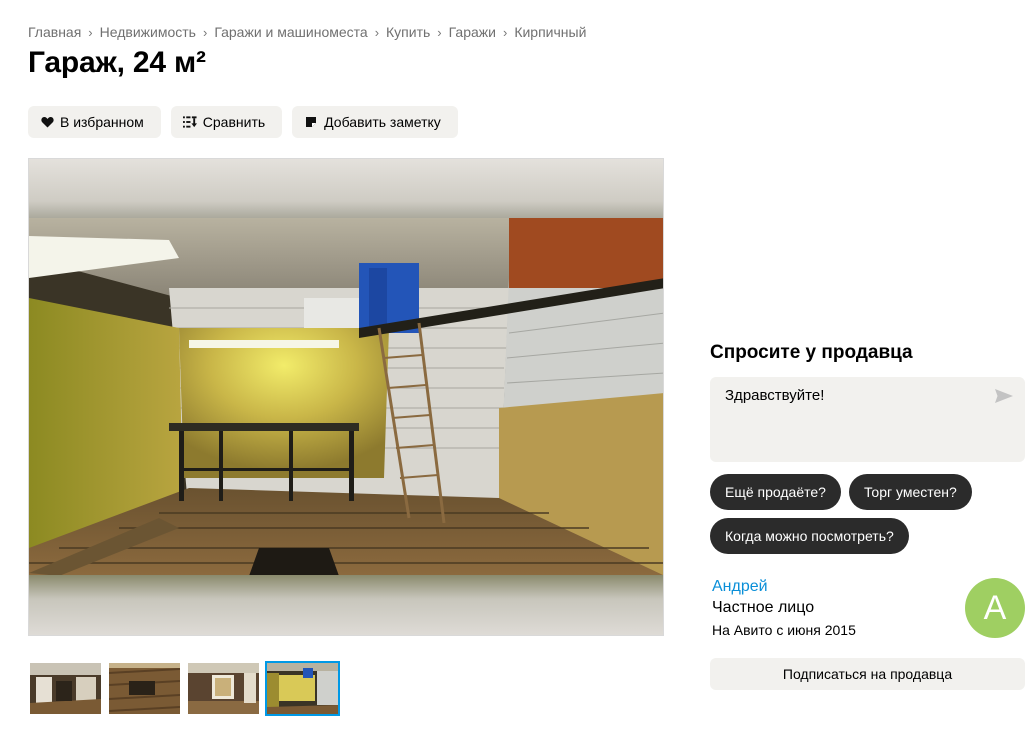 The height and width of the screenshot is (738, 1036). What do you see at coordinates (184, 688) in the screenshot?
I see `thumbnail-strip` at bounding box center [184, 688].